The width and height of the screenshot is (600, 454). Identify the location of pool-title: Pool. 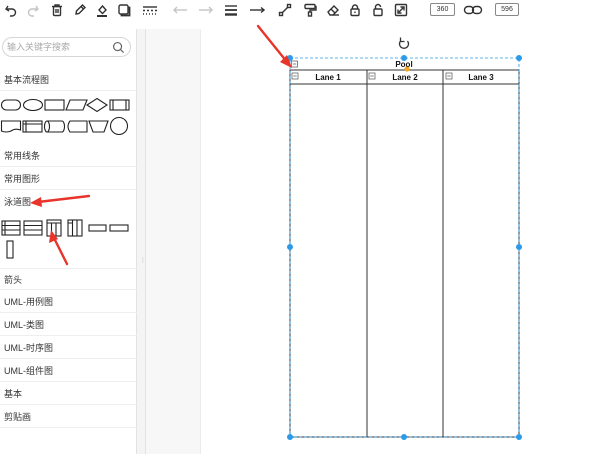
(404, 64).